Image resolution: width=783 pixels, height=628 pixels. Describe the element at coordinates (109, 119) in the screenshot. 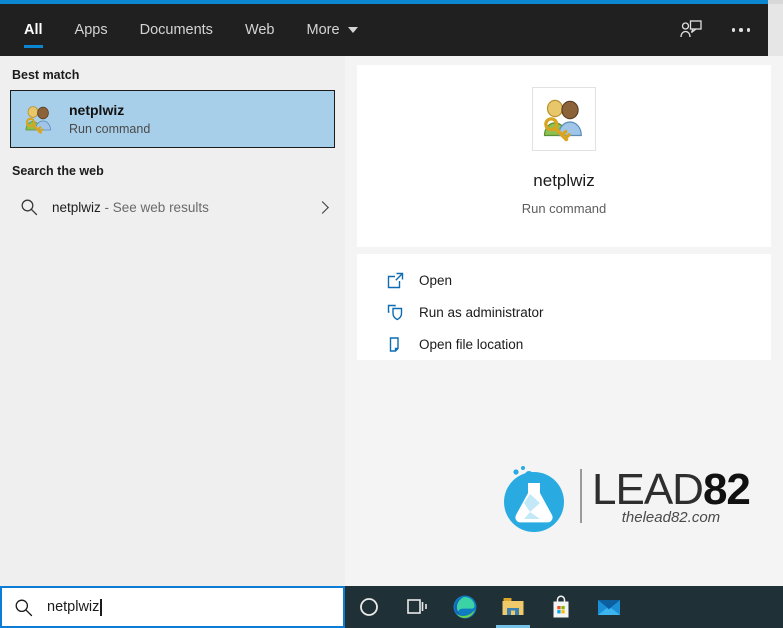

I see `best-match-text: netplwiz Run command` at that location.